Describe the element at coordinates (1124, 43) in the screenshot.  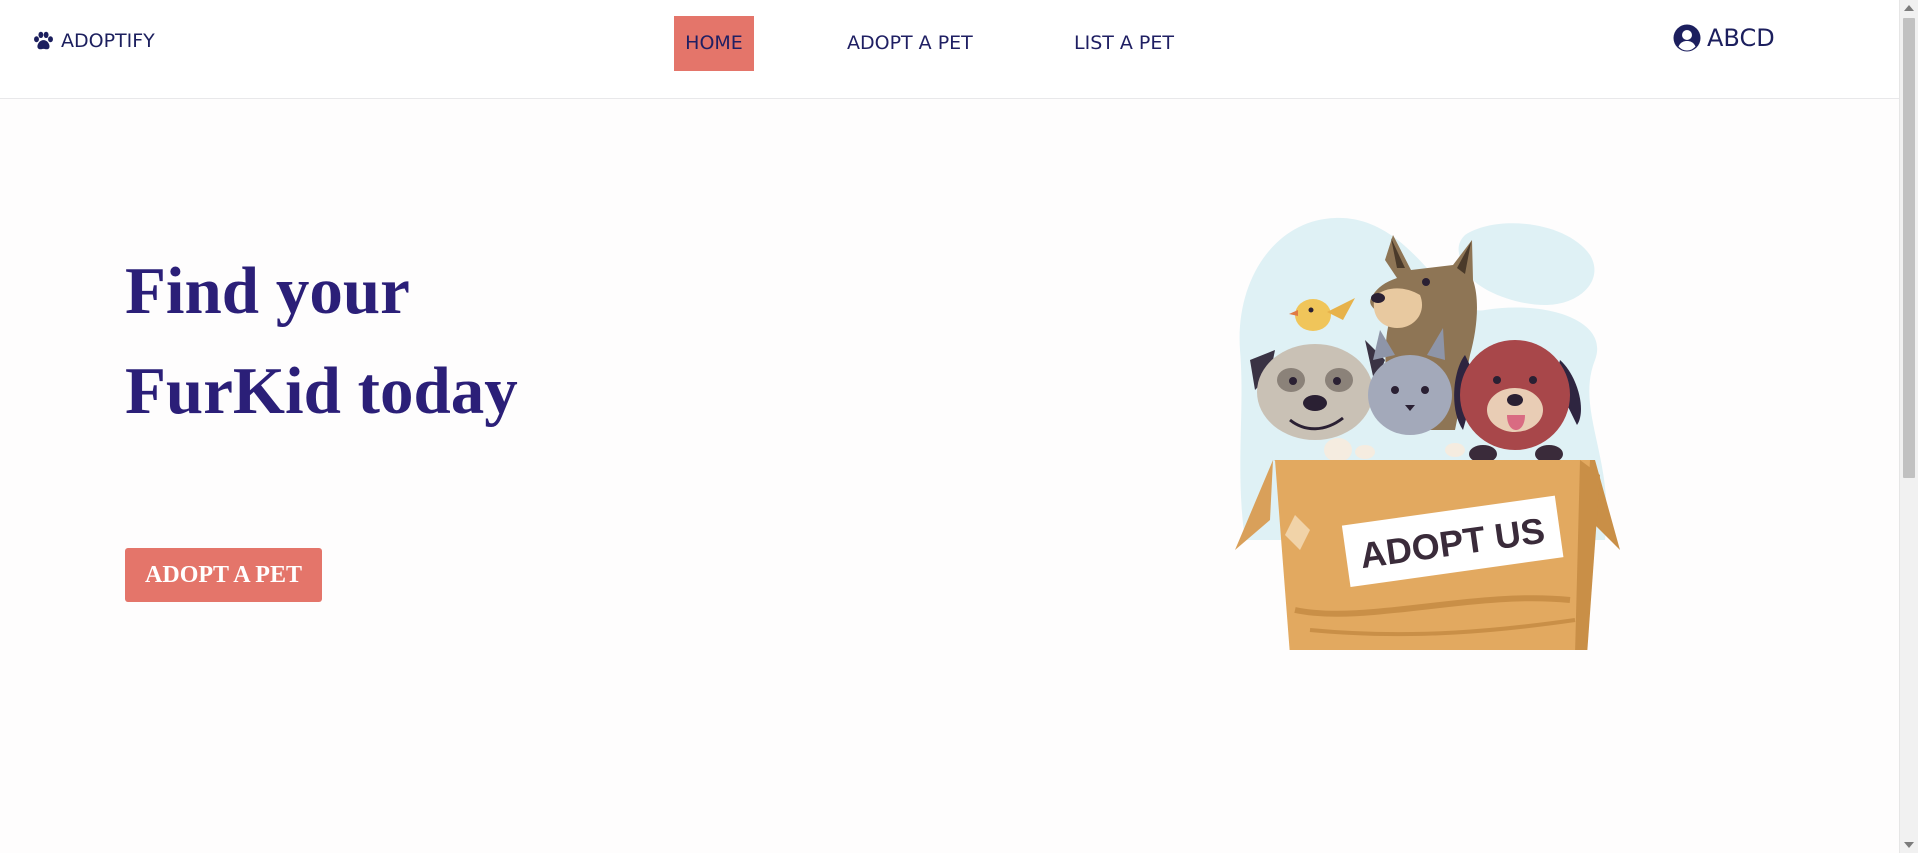
I see `nav-list-a-pet: LIST A PET` at that location.